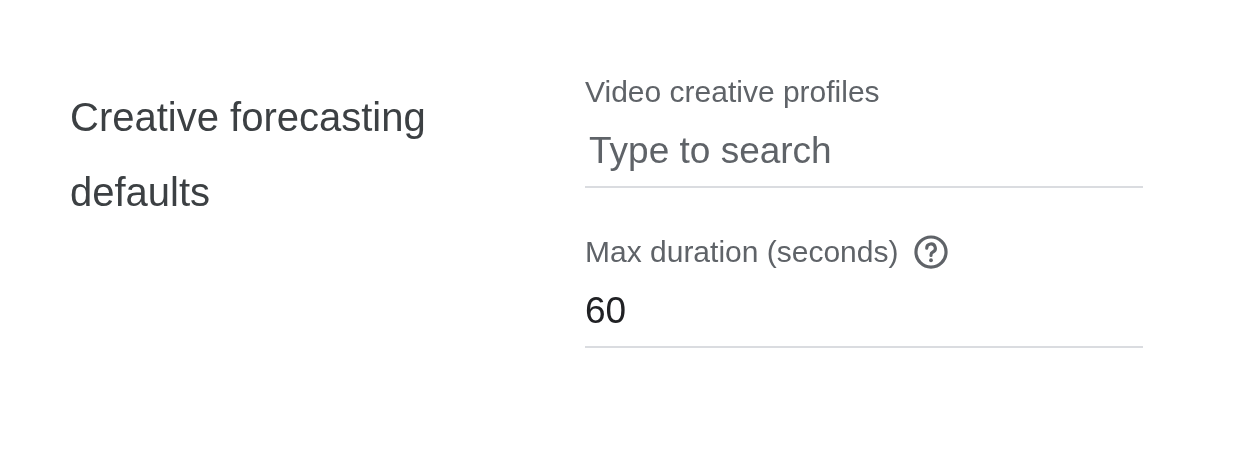 This screenshot has height=462, width=1240. What do you see at coordinates (248, 155) in the screenshot?
I see `section-title: Creative forecasting defaults` at bounding box center [248, 155].